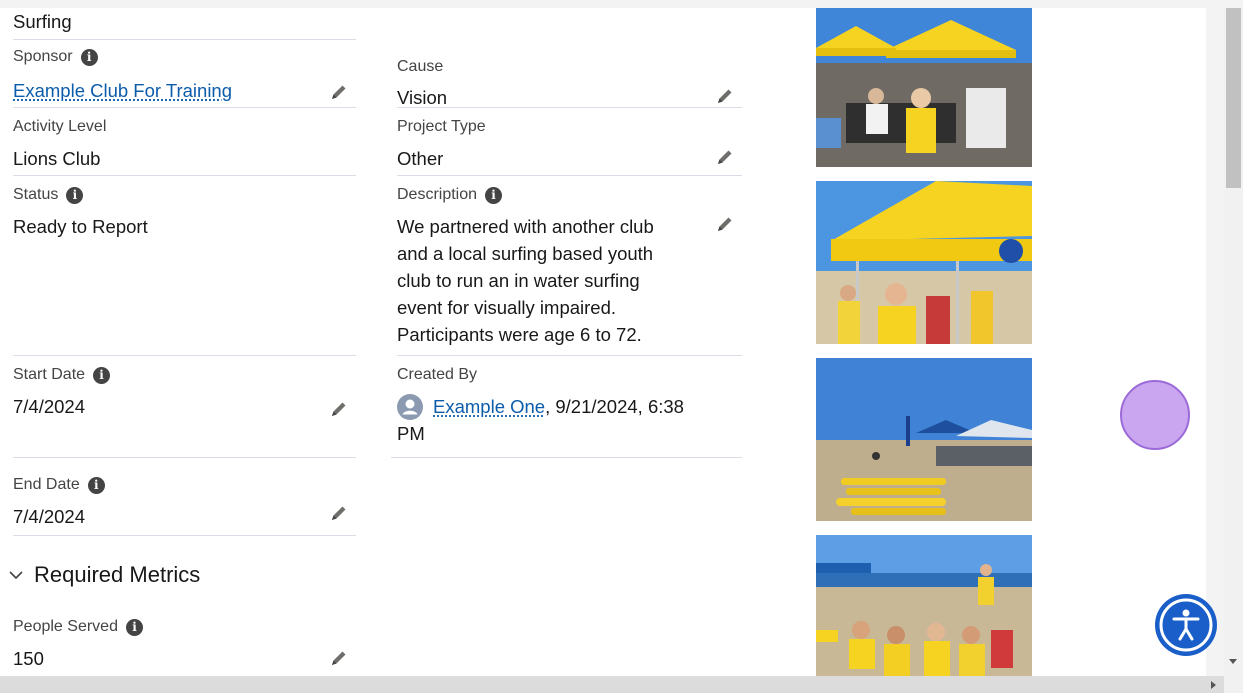  Describe the element at coordinates (420, 66) in the screenshot. I see `cause-label: Cause` at that location.